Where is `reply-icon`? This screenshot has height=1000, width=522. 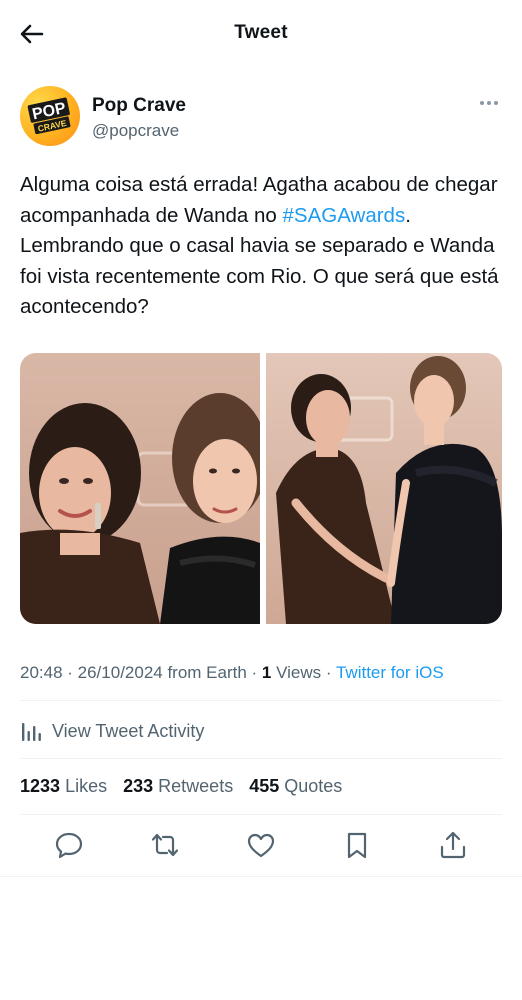
reply-icon is located at coordinates (69, 845).